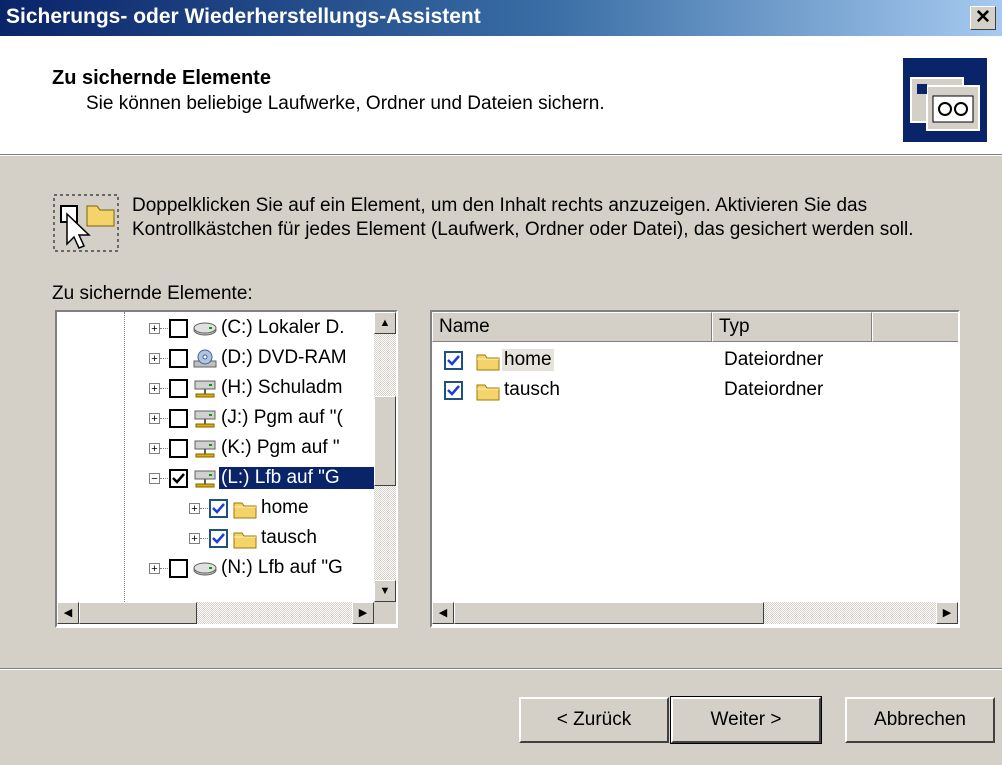 This screenshot has width=1002, height=765. I want to click on list-item: home Dateiordner, so click(692, 361).